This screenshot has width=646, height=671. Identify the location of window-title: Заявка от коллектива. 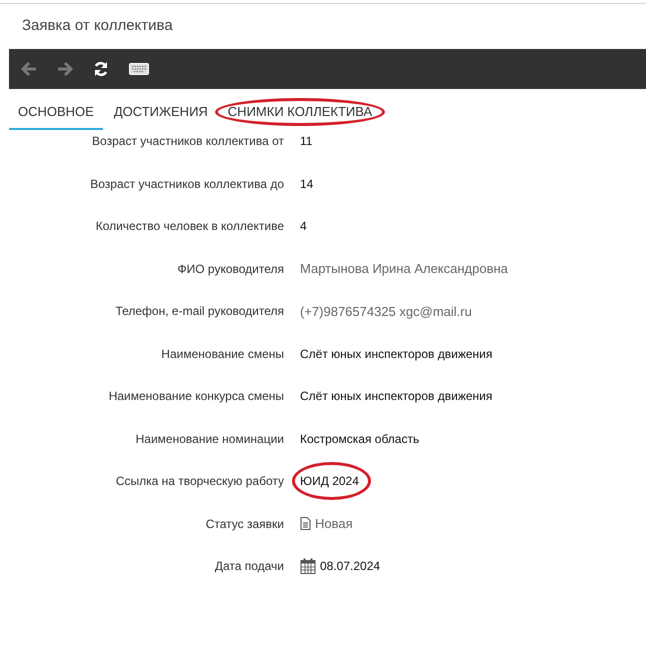
(97, 26).